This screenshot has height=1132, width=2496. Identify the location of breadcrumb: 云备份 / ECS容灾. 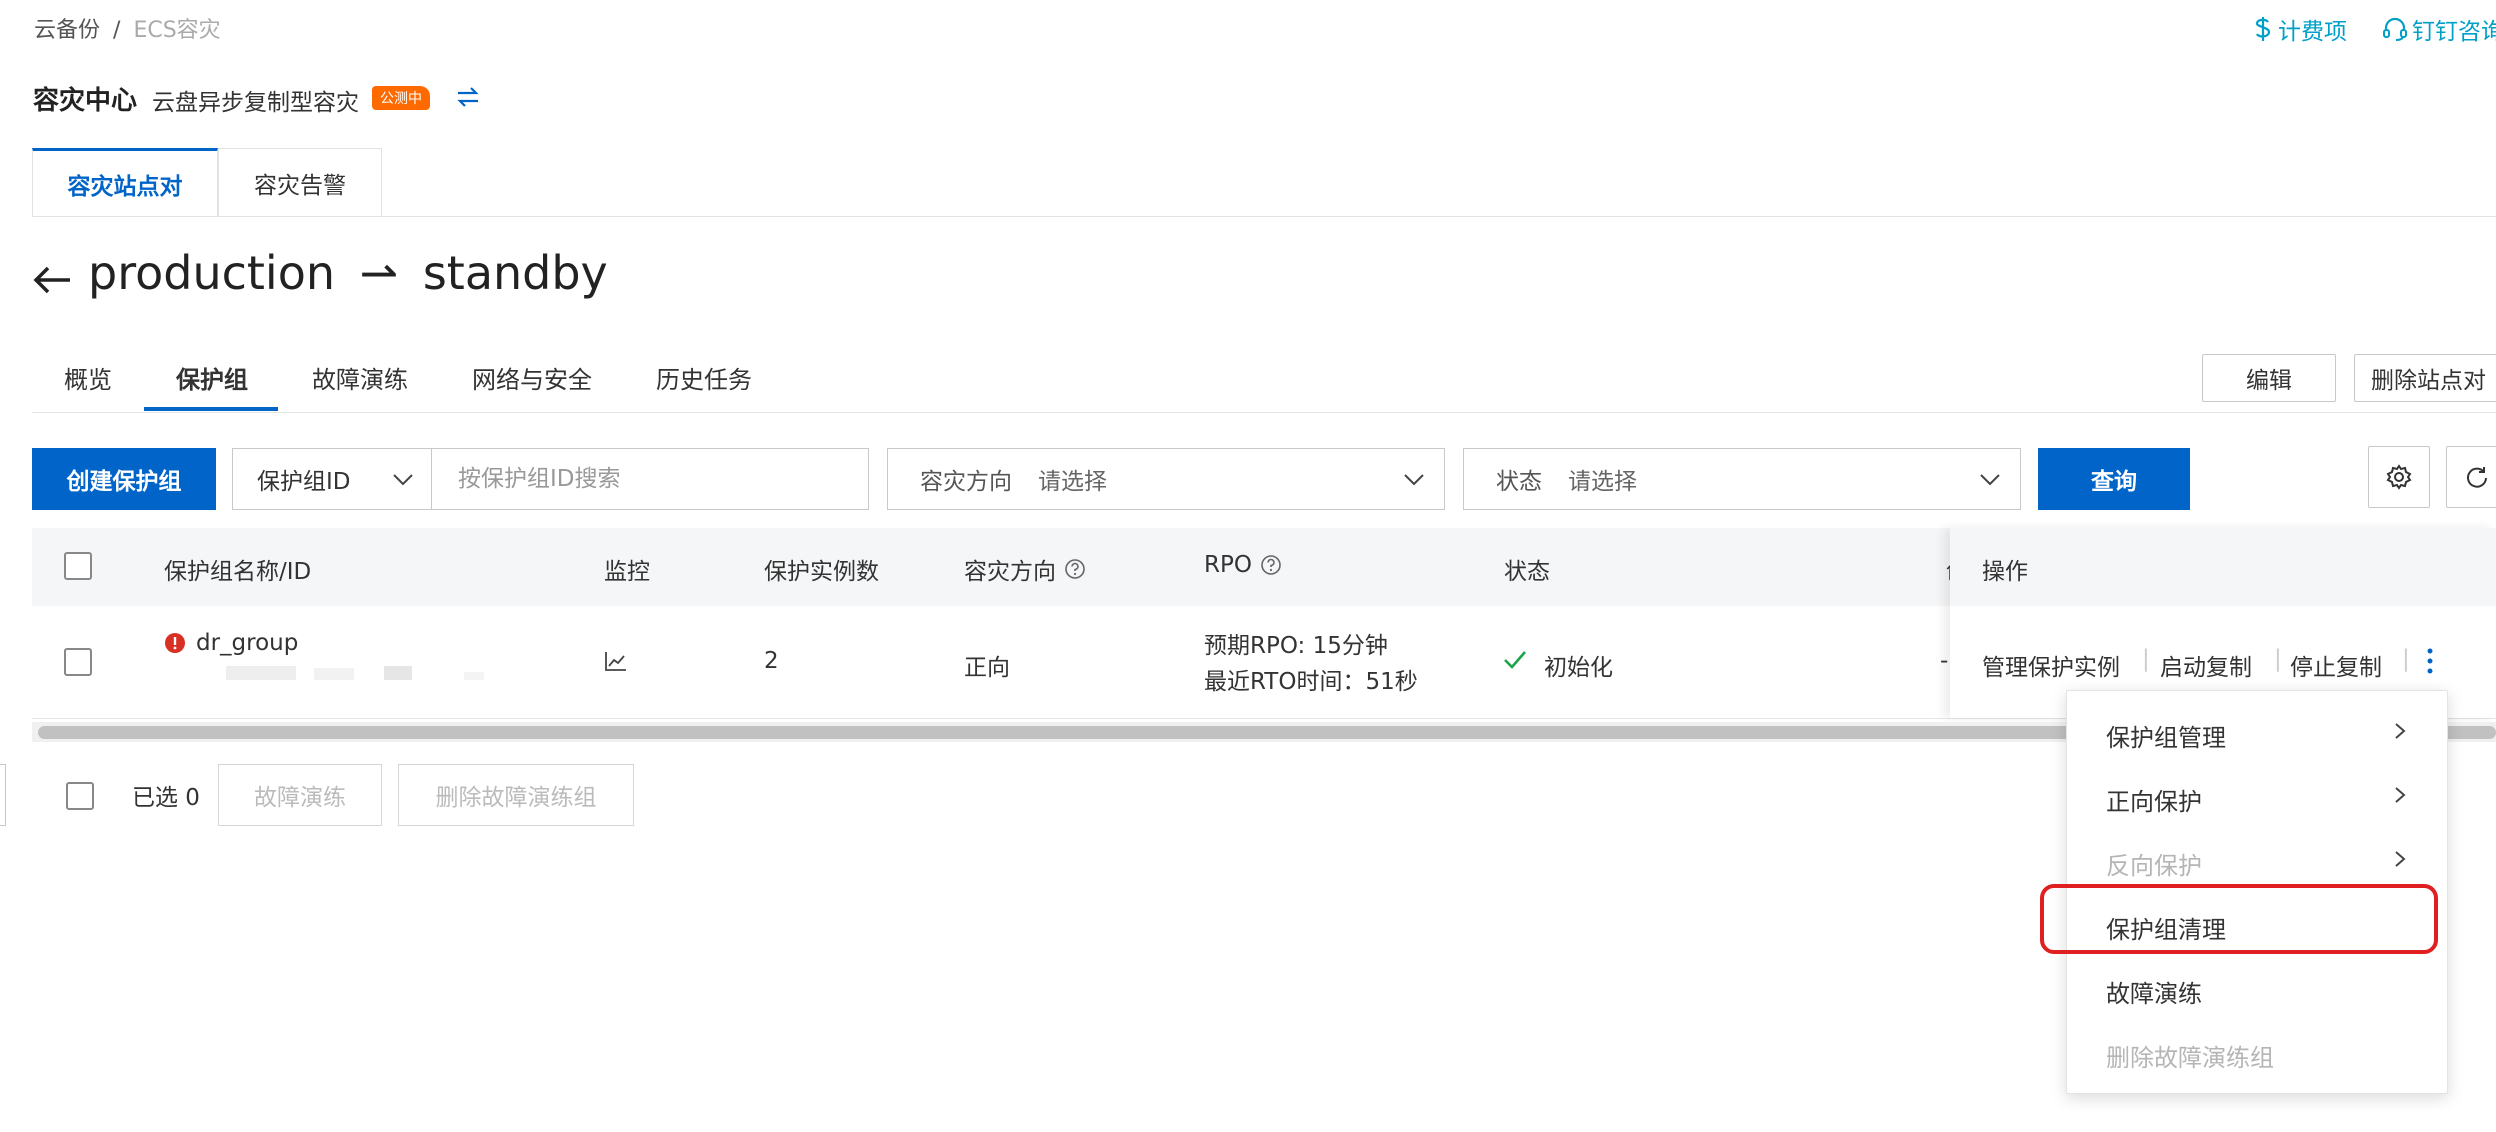
(127, 28).